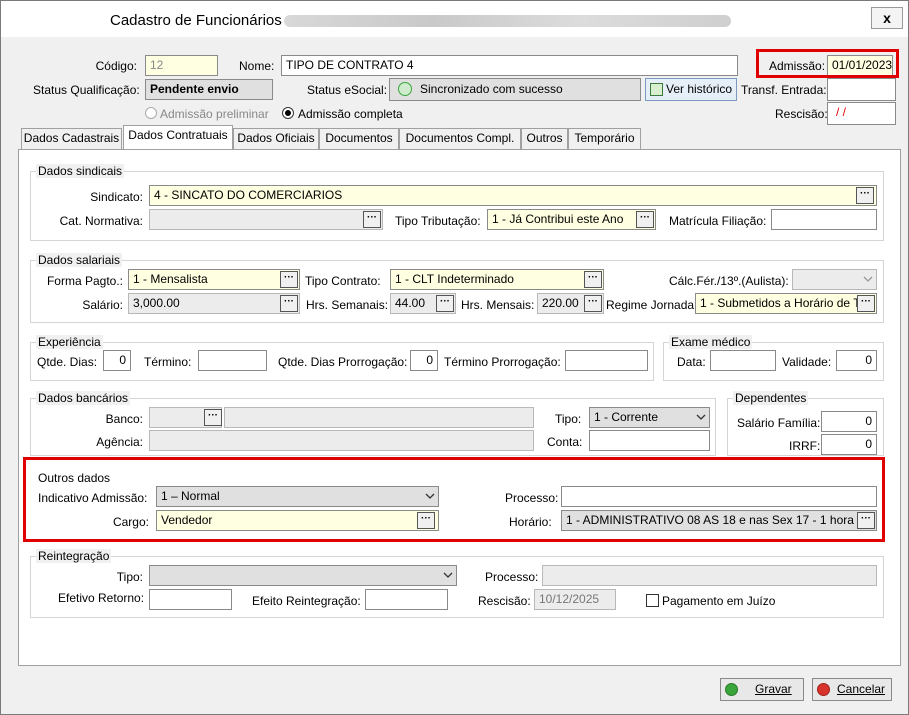 Image resolution: width=909 pixels, height=715 pixels. What do you see at coordinates (151, 113) in the screenshot?
I see `radio-admissao-preliminar` at bounding box center [151, 113].